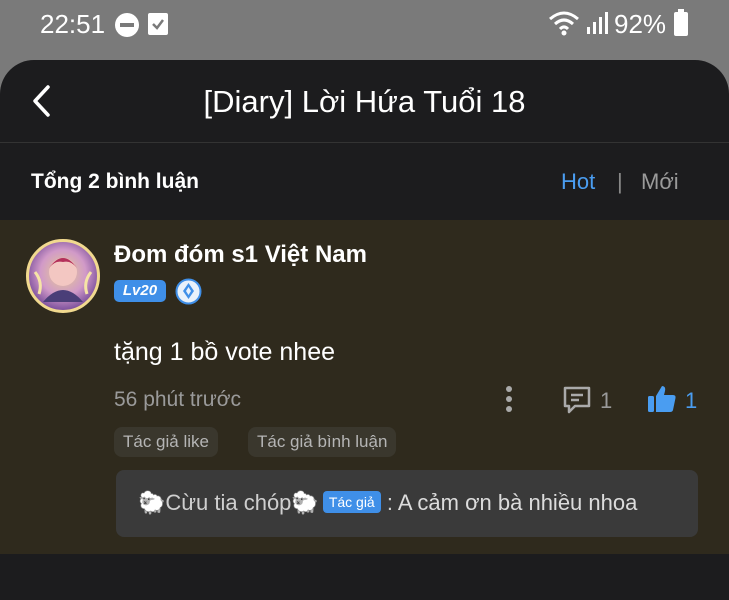 The height and width of the screenshot is (600, 729). I want to click on reply-author-name: 🐑Cừu tia chóp🐑, so click(228, 502).